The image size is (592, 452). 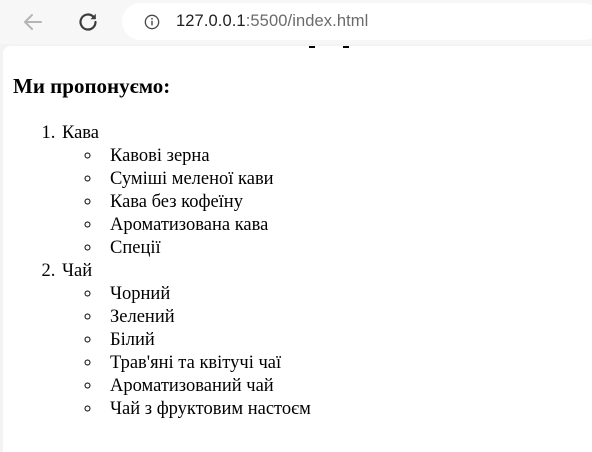 What do you see at coordinates (206, 409) in the screenshot?
I see `list-item: Чай з фруктовим настоєм` at bounding box center [206, 409].